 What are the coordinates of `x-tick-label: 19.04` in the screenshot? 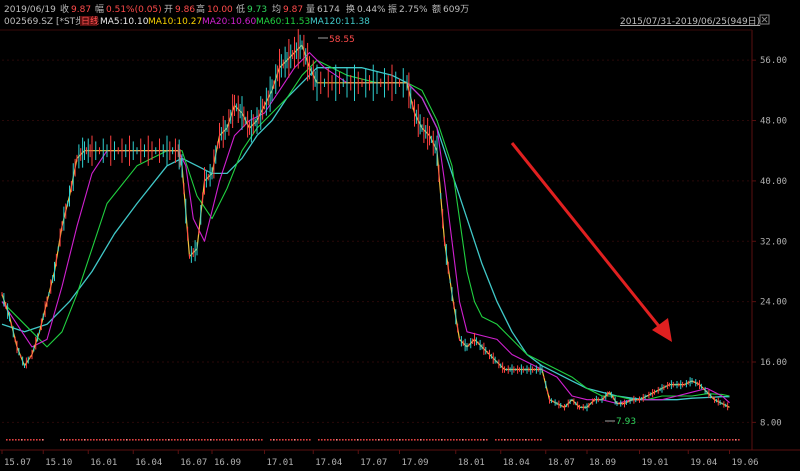 It's located at (703, 463).